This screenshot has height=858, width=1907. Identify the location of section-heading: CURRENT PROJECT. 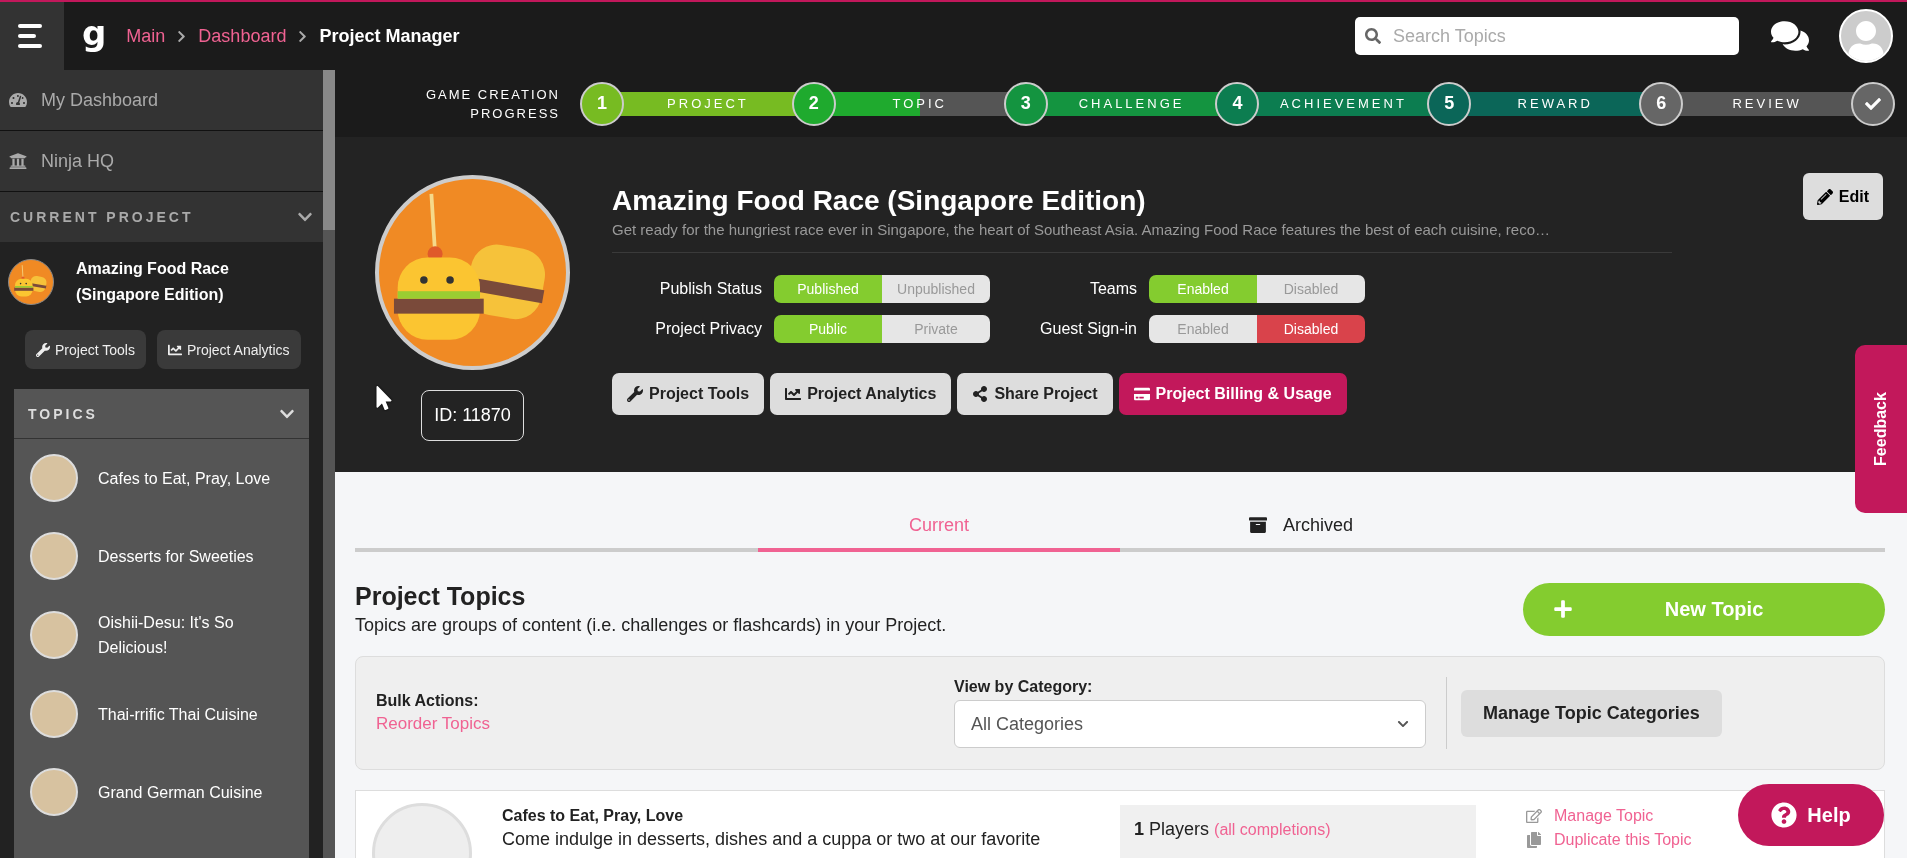
(102, 217).